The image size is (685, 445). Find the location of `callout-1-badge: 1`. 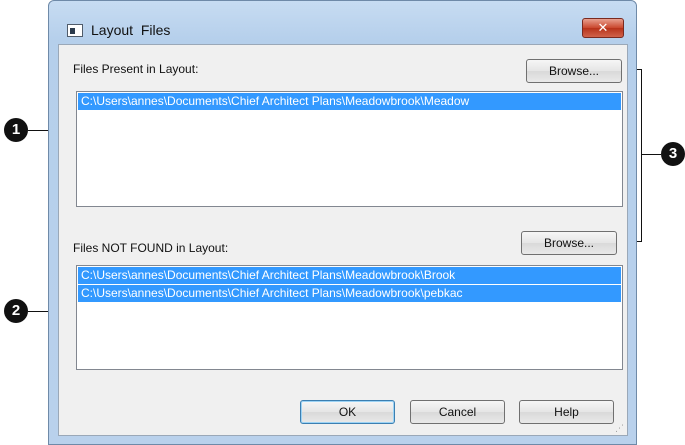

callout-1-badge: 1 is located at coordinates (16, 130).